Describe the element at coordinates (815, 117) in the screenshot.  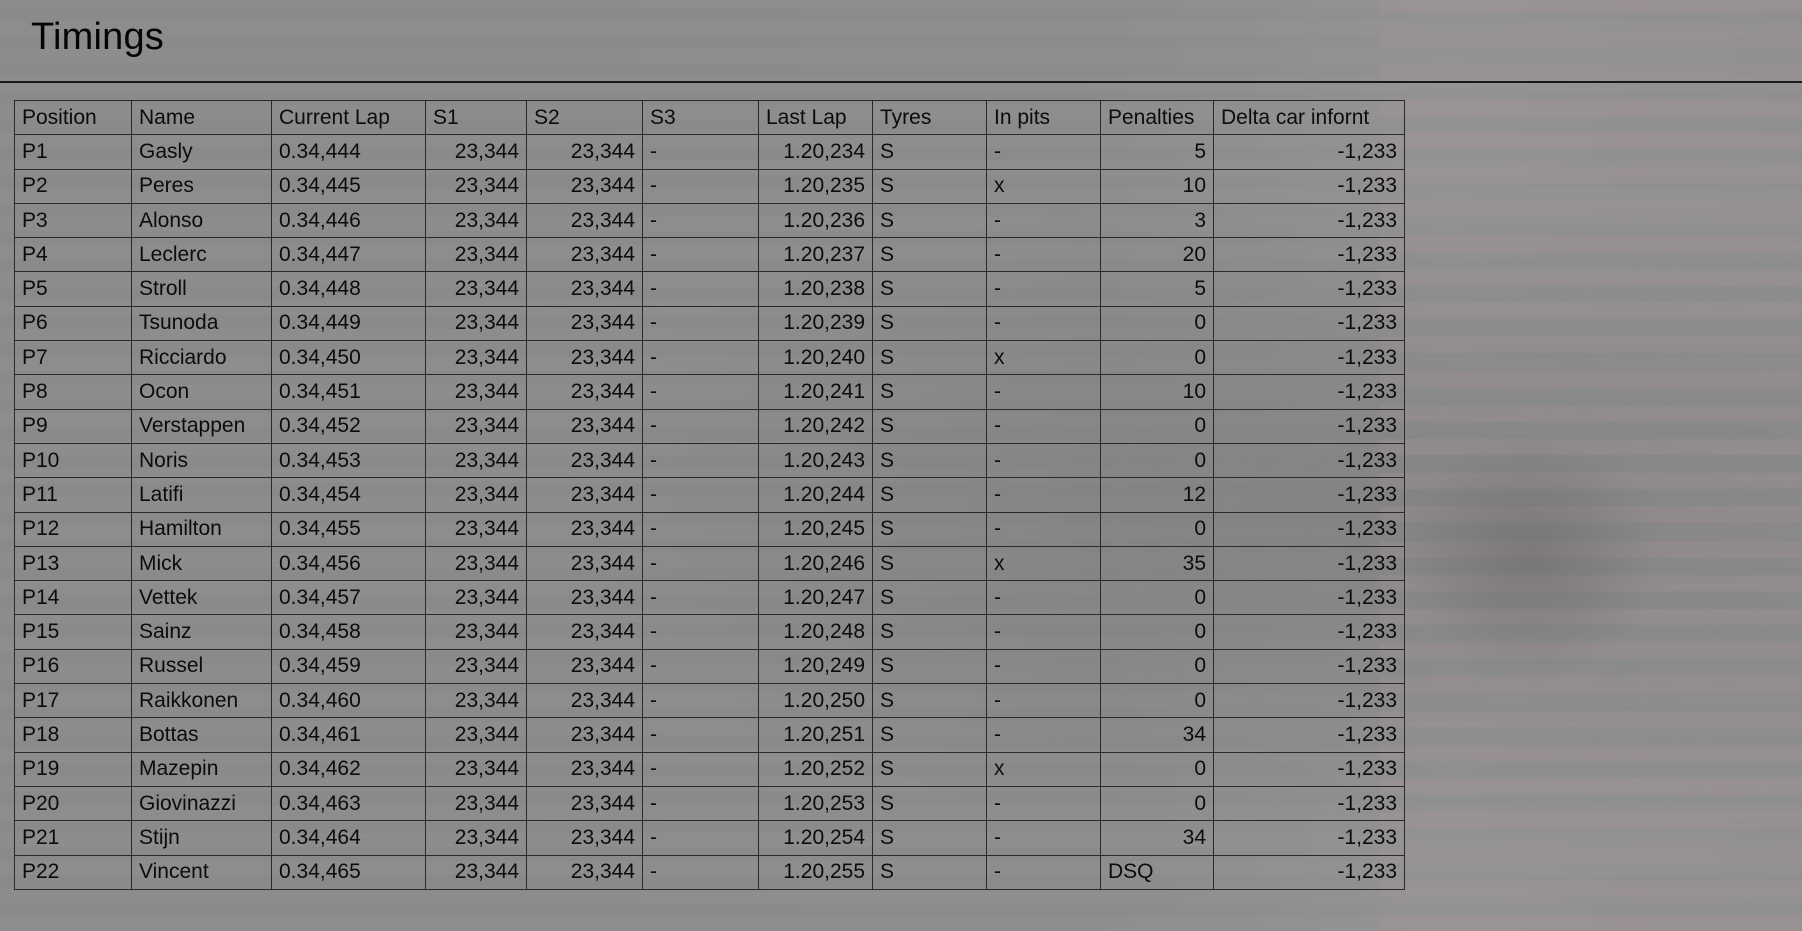
I see `column-header-last-lap: Last Lap` at that location.